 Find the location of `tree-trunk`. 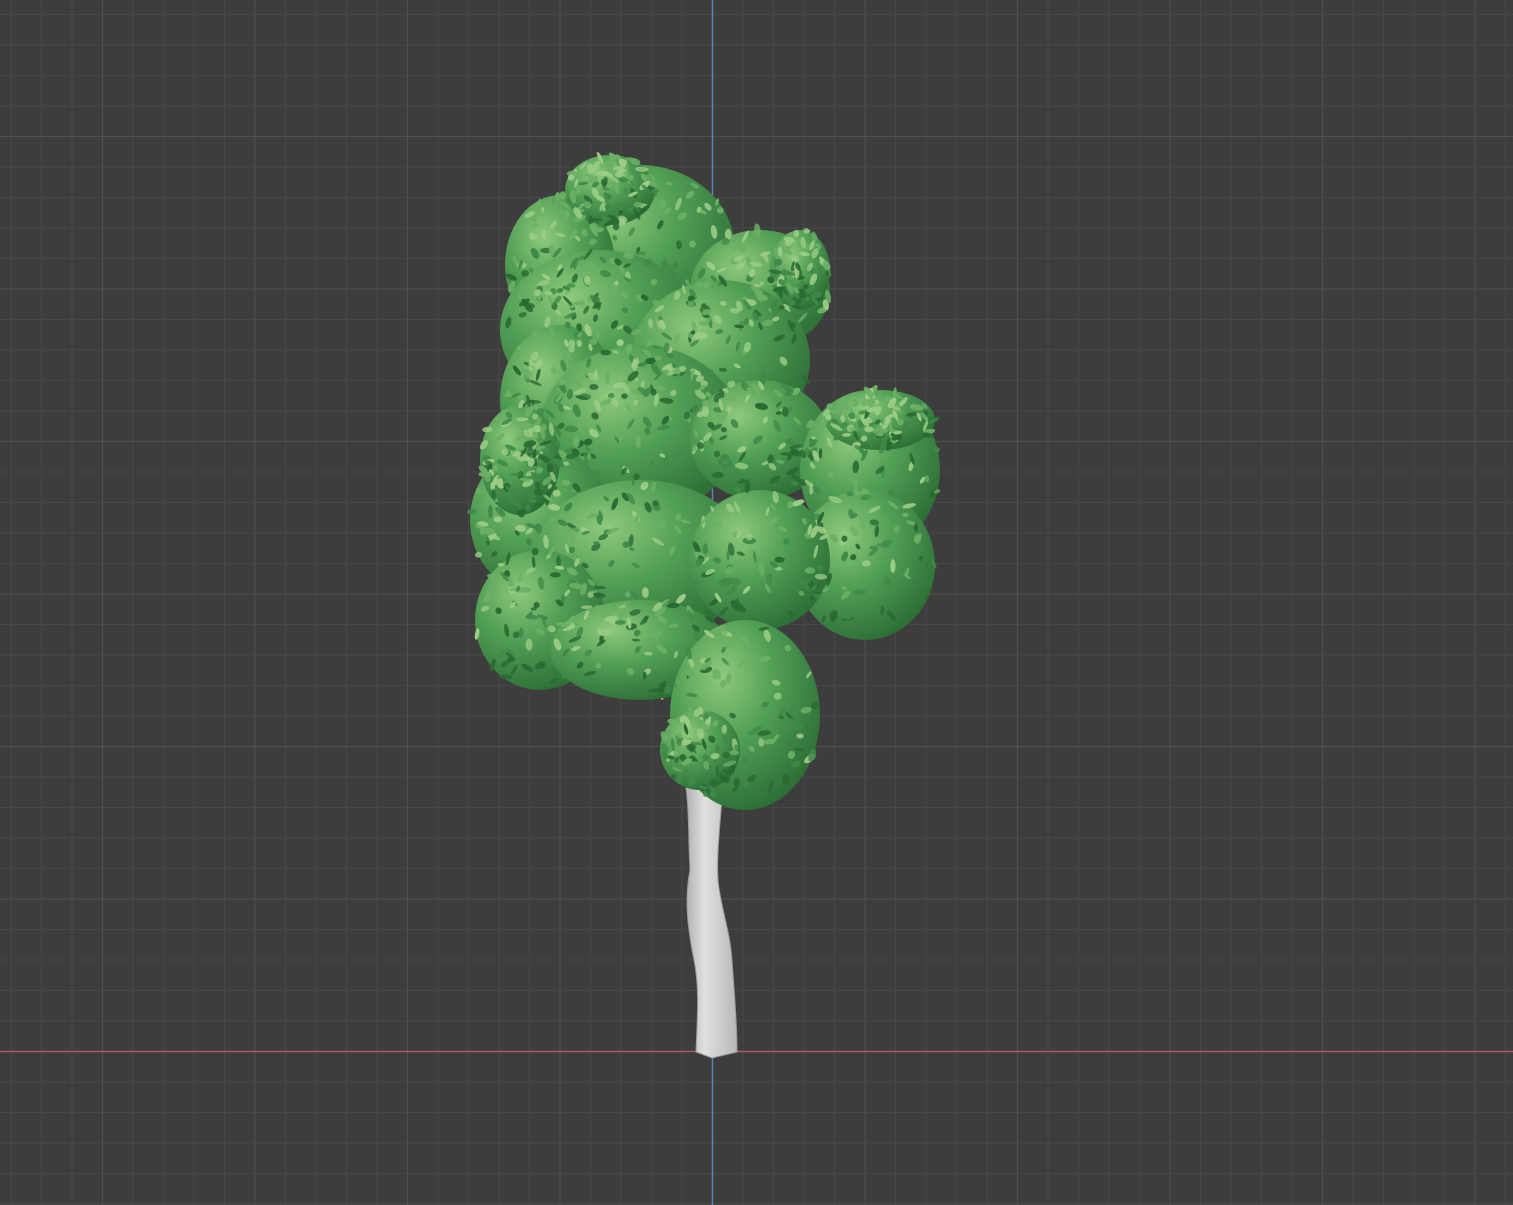

tree-trunk is located at coordinates (710, 914).